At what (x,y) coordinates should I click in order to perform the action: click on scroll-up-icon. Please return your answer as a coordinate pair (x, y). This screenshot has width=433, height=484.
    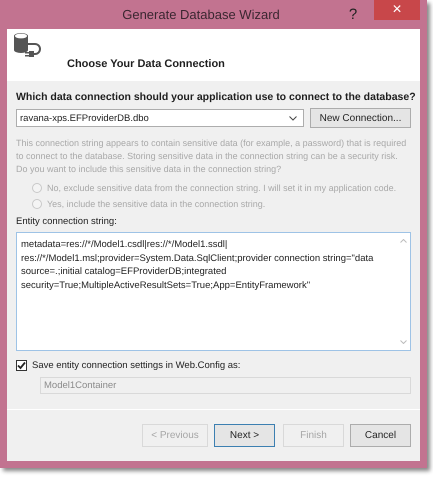
    Looking at the image, I should click on (403, 241).